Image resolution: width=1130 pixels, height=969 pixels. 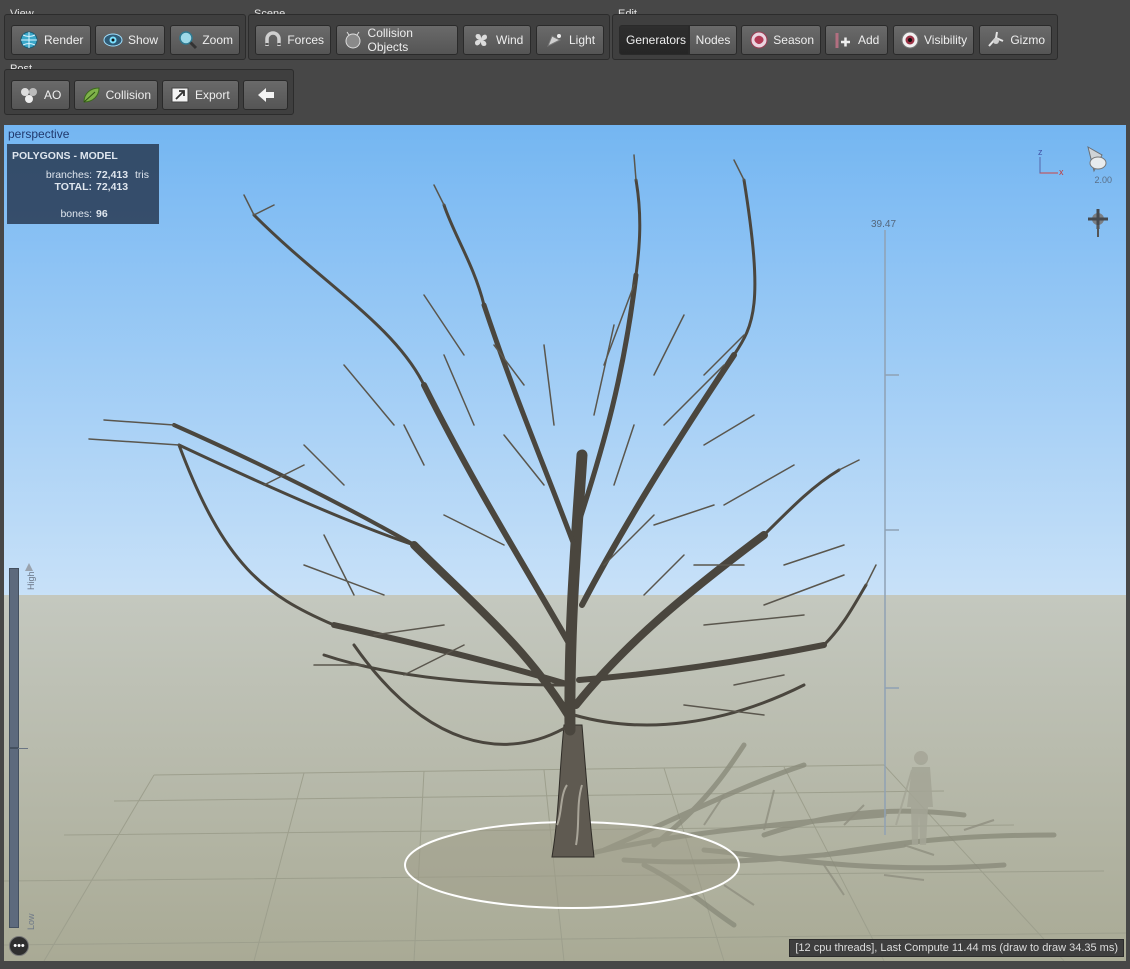 I want to click on show-button: Show, so click(x=130, y=40).